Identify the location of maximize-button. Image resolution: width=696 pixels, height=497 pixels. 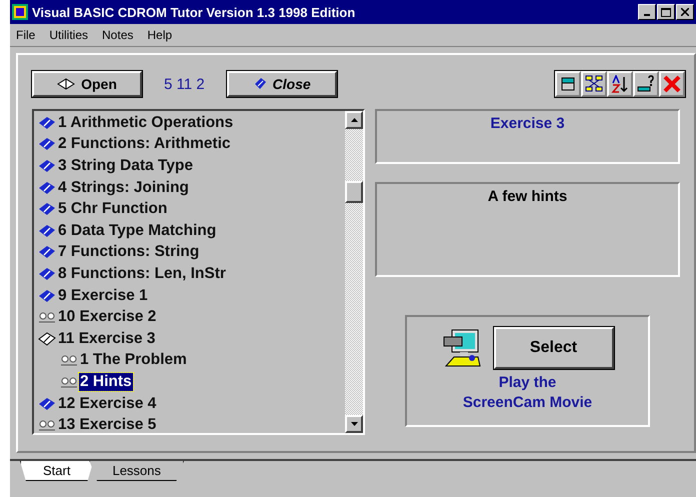
(666, 12).